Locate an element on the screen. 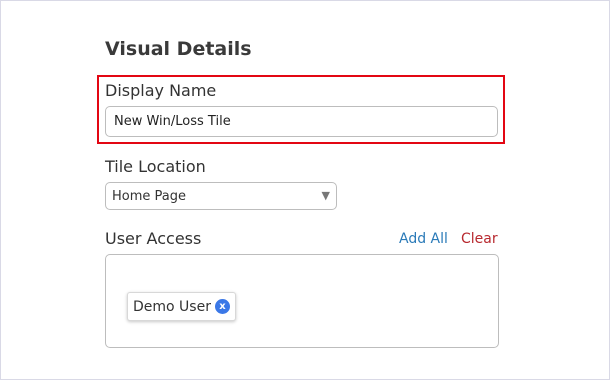 Image resolution: width=610 pixels, height=380 pixels. section-title: Visual Details is located at coordinates (178, 49).